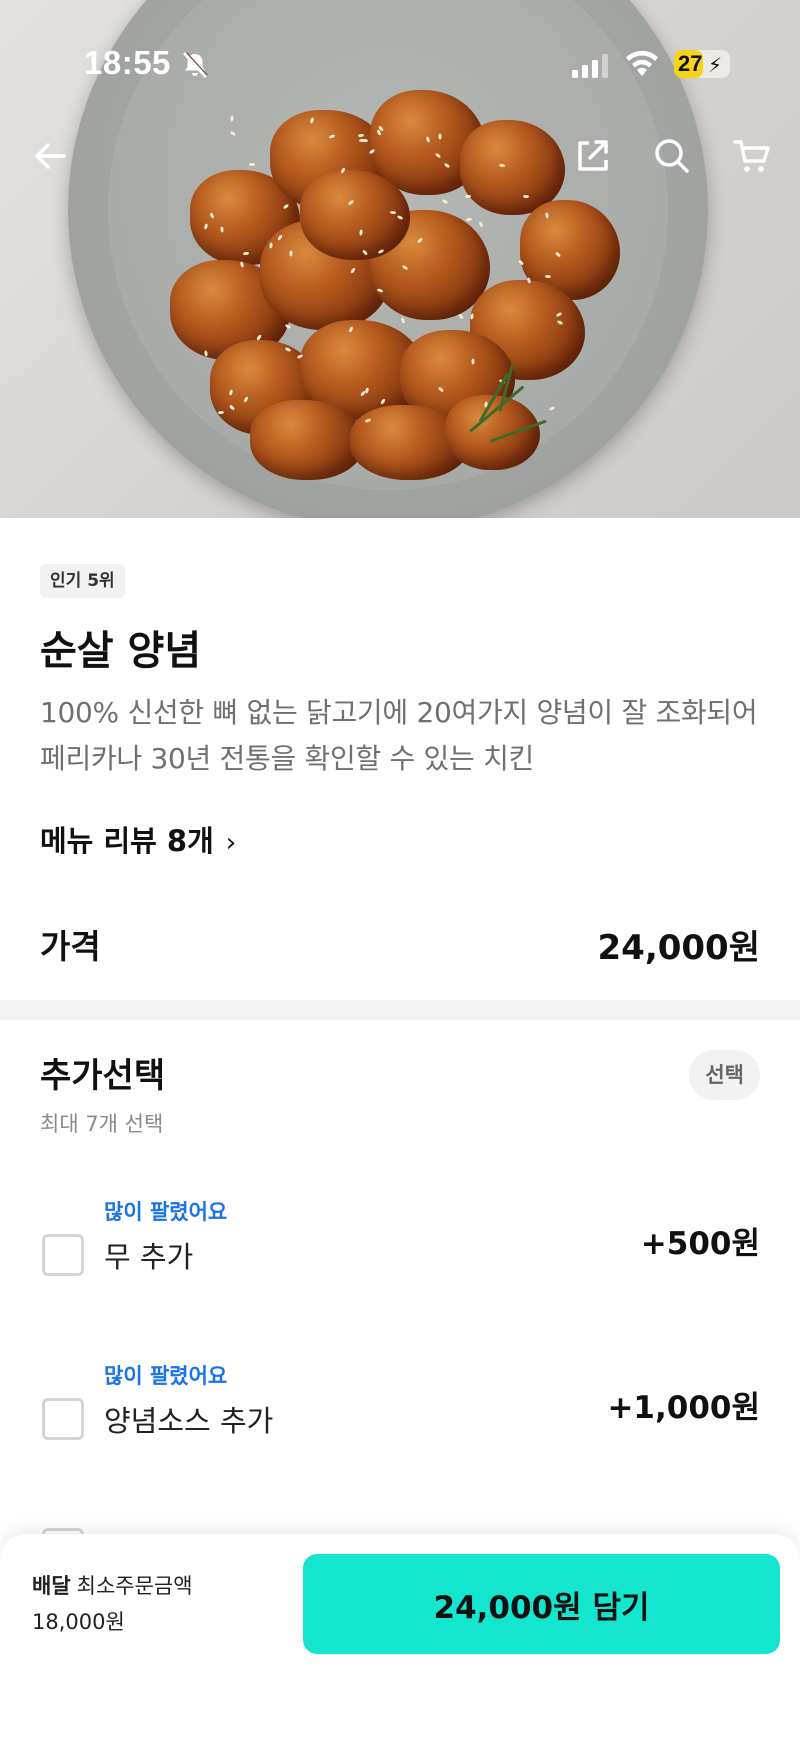 This screenshot has height=1740, width=800. I want to click on options-title: 추가선택, so click(103, 1076).